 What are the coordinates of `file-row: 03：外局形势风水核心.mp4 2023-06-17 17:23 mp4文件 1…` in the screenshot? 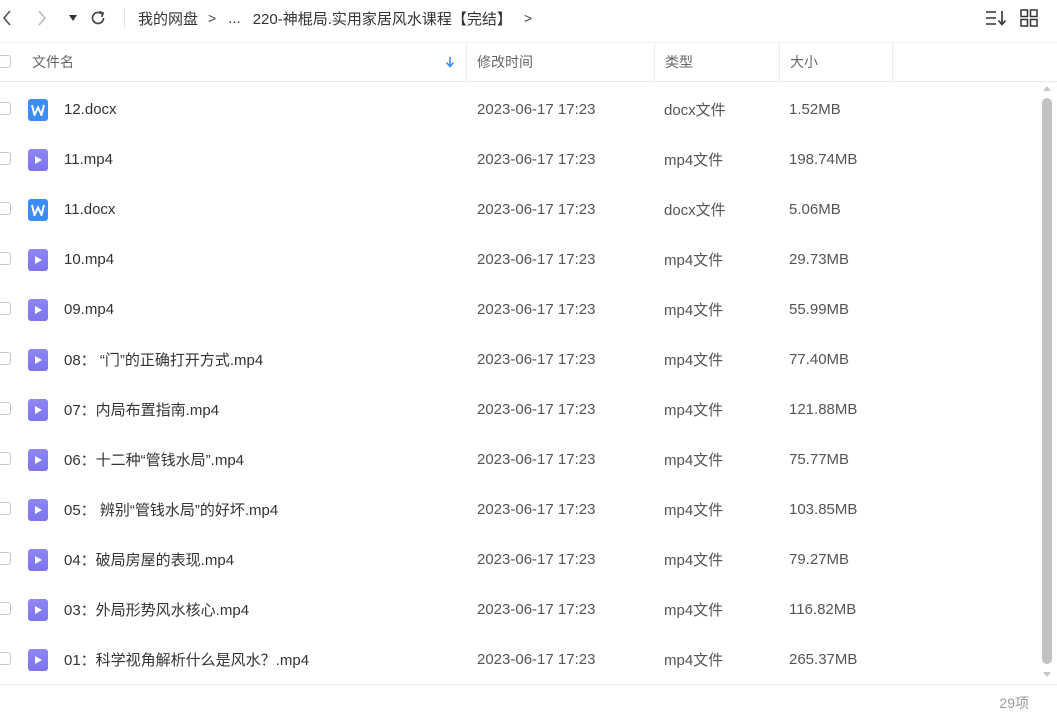 It's located at (520, 609).